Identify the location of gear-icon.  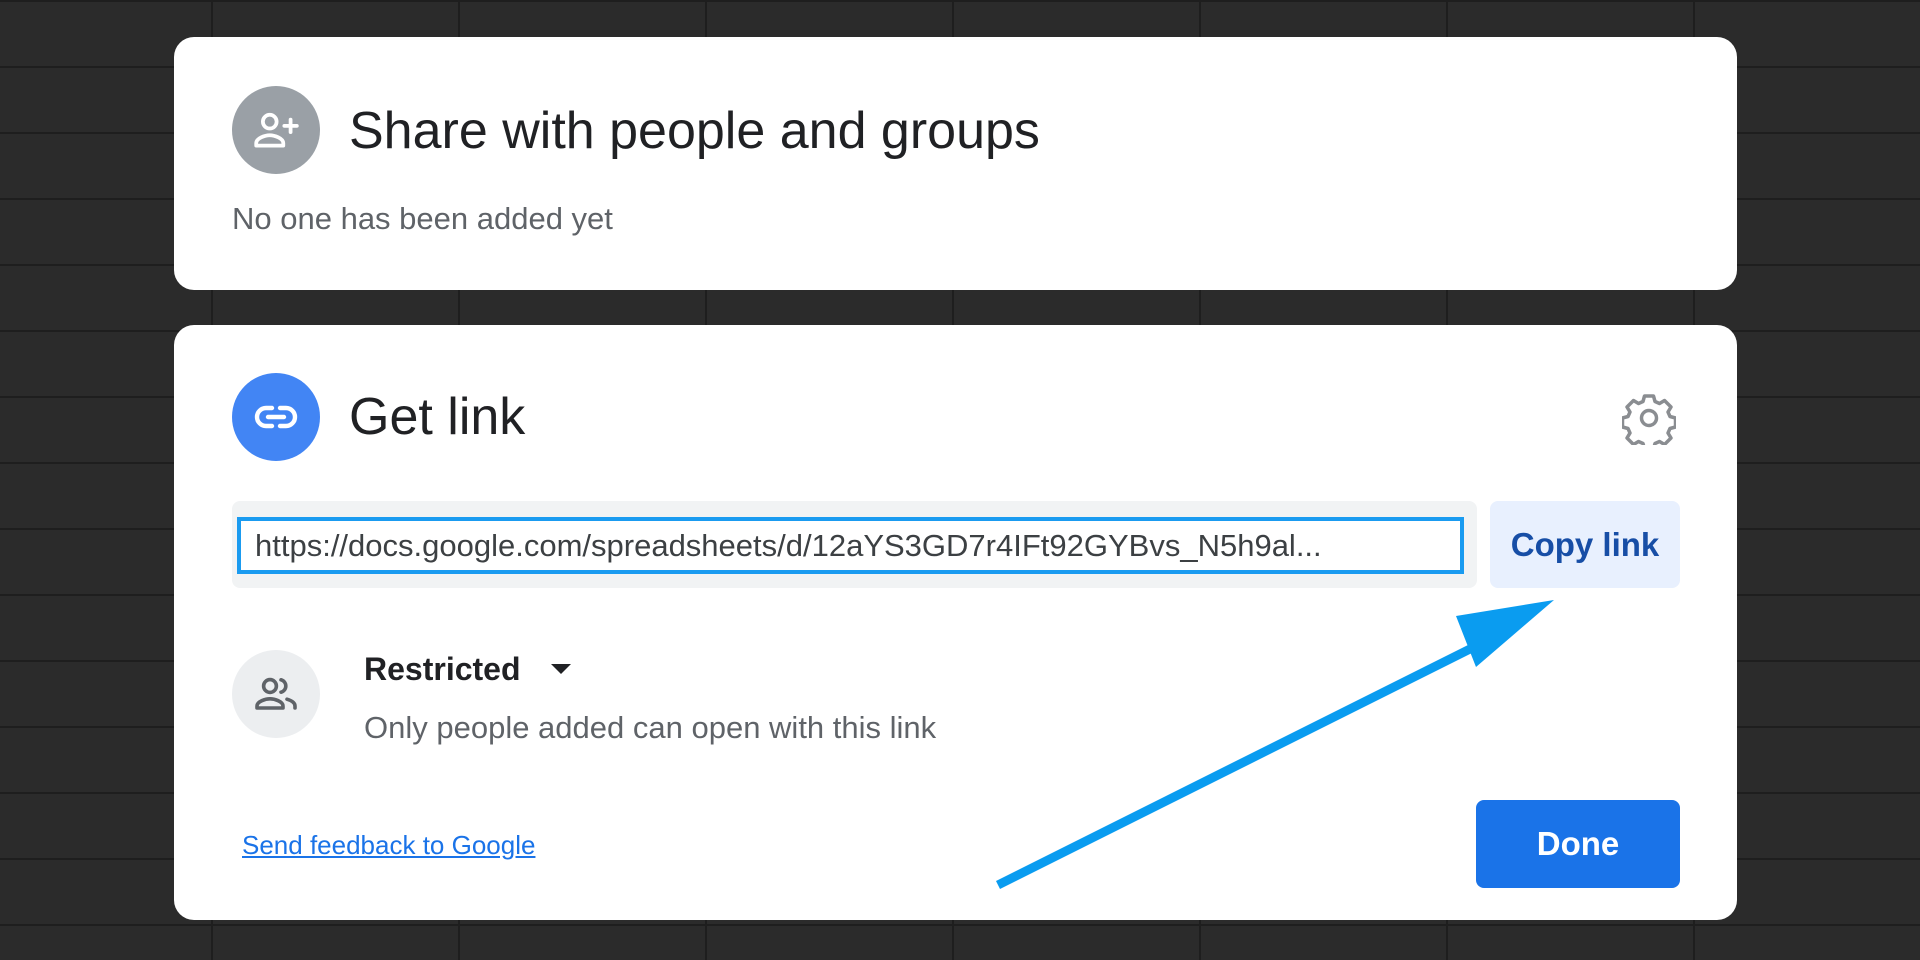
(1649, 421).